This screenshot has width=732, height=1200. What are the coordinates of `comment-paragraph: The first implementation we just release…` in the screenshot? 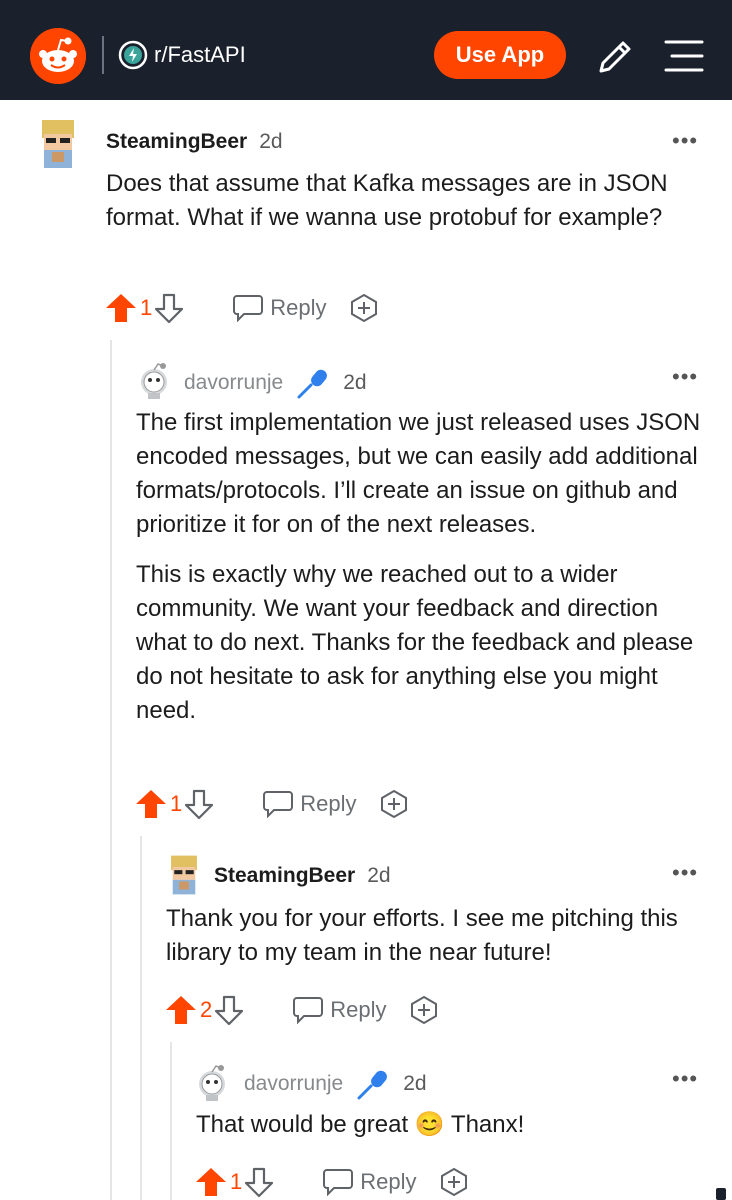 It's located at (418, 473).